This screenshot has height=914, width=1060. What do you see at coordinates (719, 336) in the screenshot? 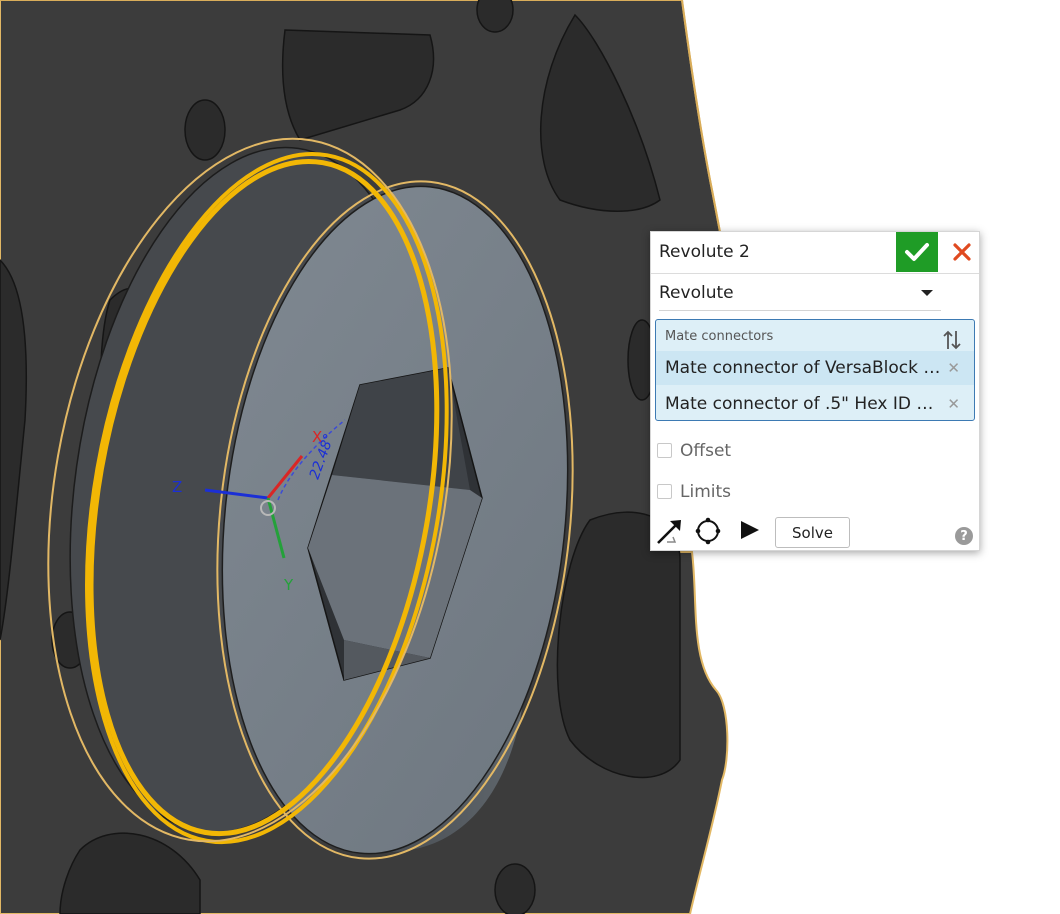
I see `mate-connectors-label: Mate connectors` at bounding box center [719, 336].